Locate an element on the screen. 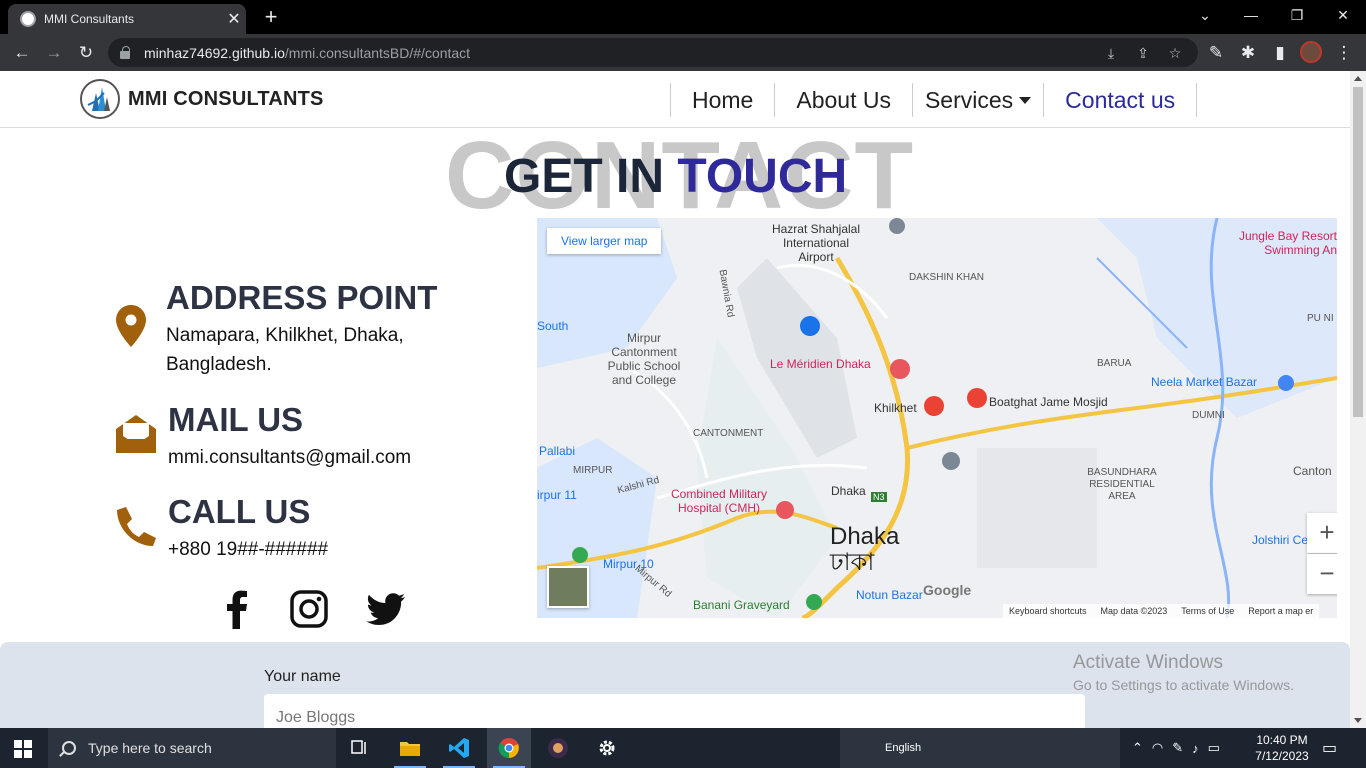 The height and width of the screenshot is (768, 1366). page-scrollbar is located at coordinates (1358, 399).